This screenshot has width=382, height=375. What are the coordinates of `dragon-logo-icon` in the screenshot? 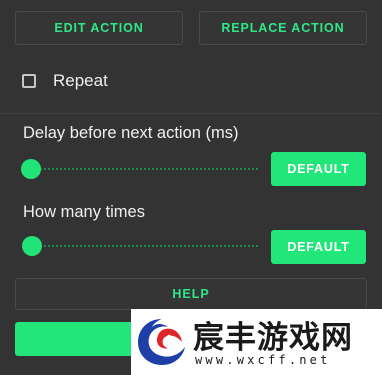 It's located at (161, 342).